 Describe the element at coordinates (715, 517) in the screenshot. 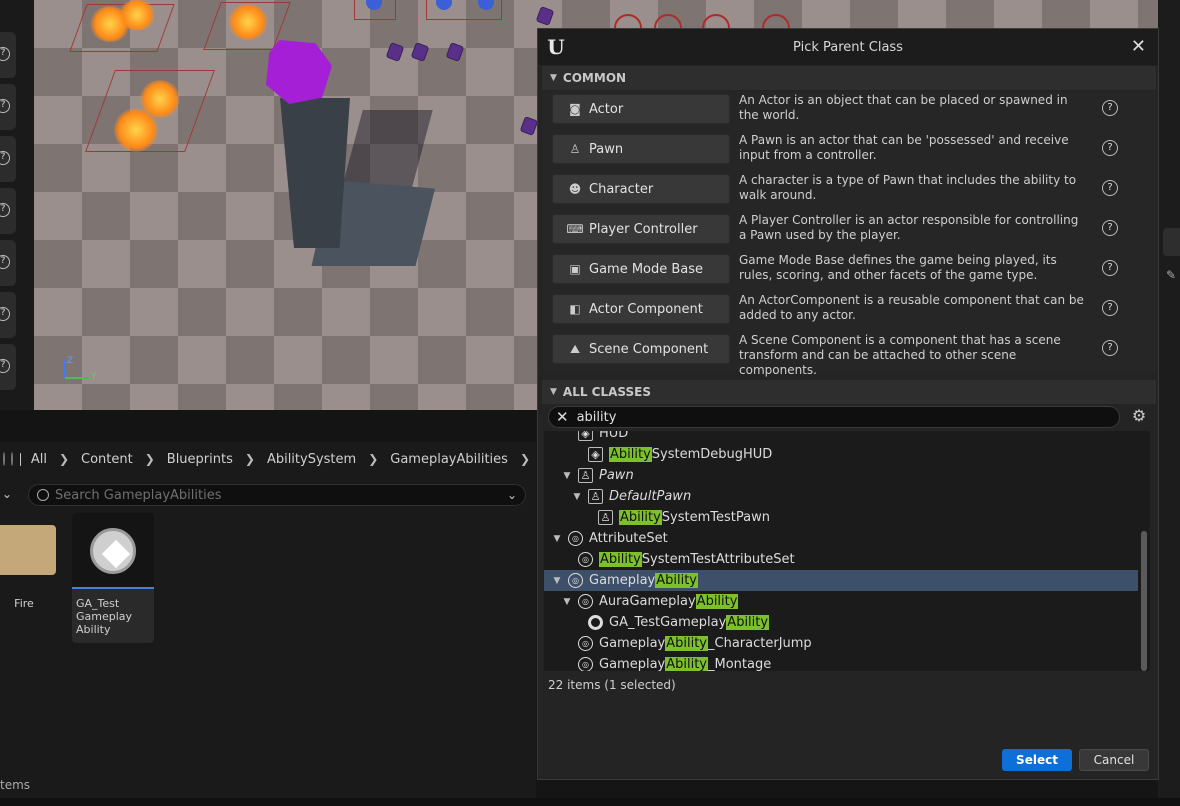

I see `tree-label-text: SystemTestPawn` at that location.